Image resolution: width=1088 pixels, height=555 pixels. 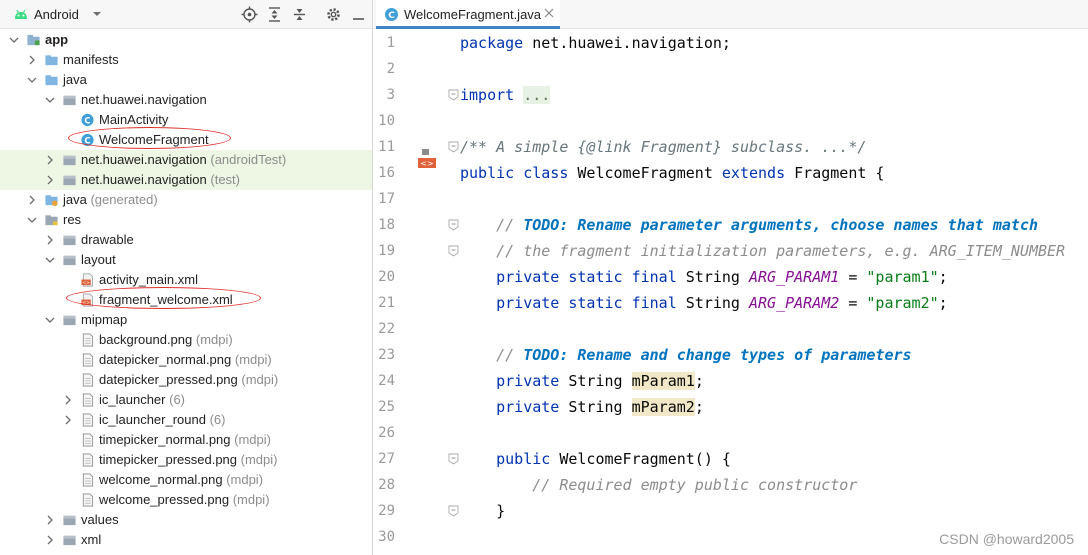 What do you see at coordinates (186, 320) in the screenshot?
I see `tree-item-mipmap: mipmap` at bounding box center [186, 320].